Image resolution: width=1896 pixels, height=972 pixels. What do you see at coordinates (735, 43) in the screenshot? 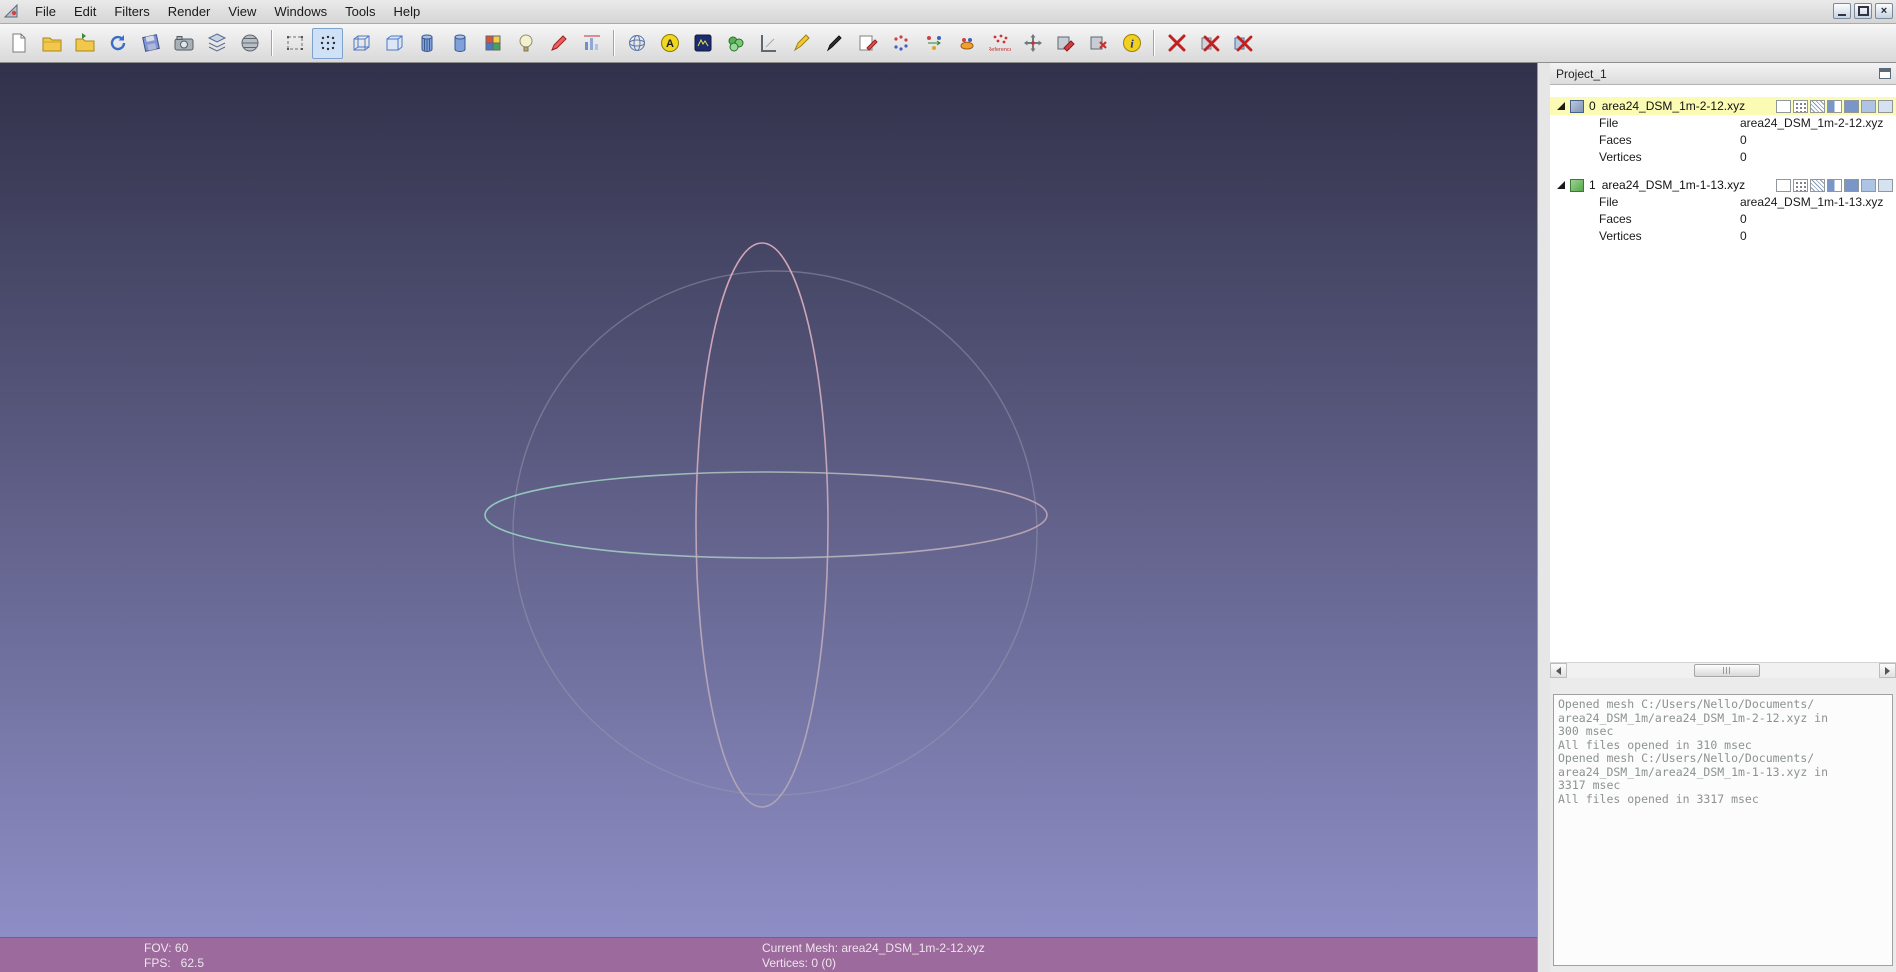
I see `splatting-icon` at bounding box center [735, 43].